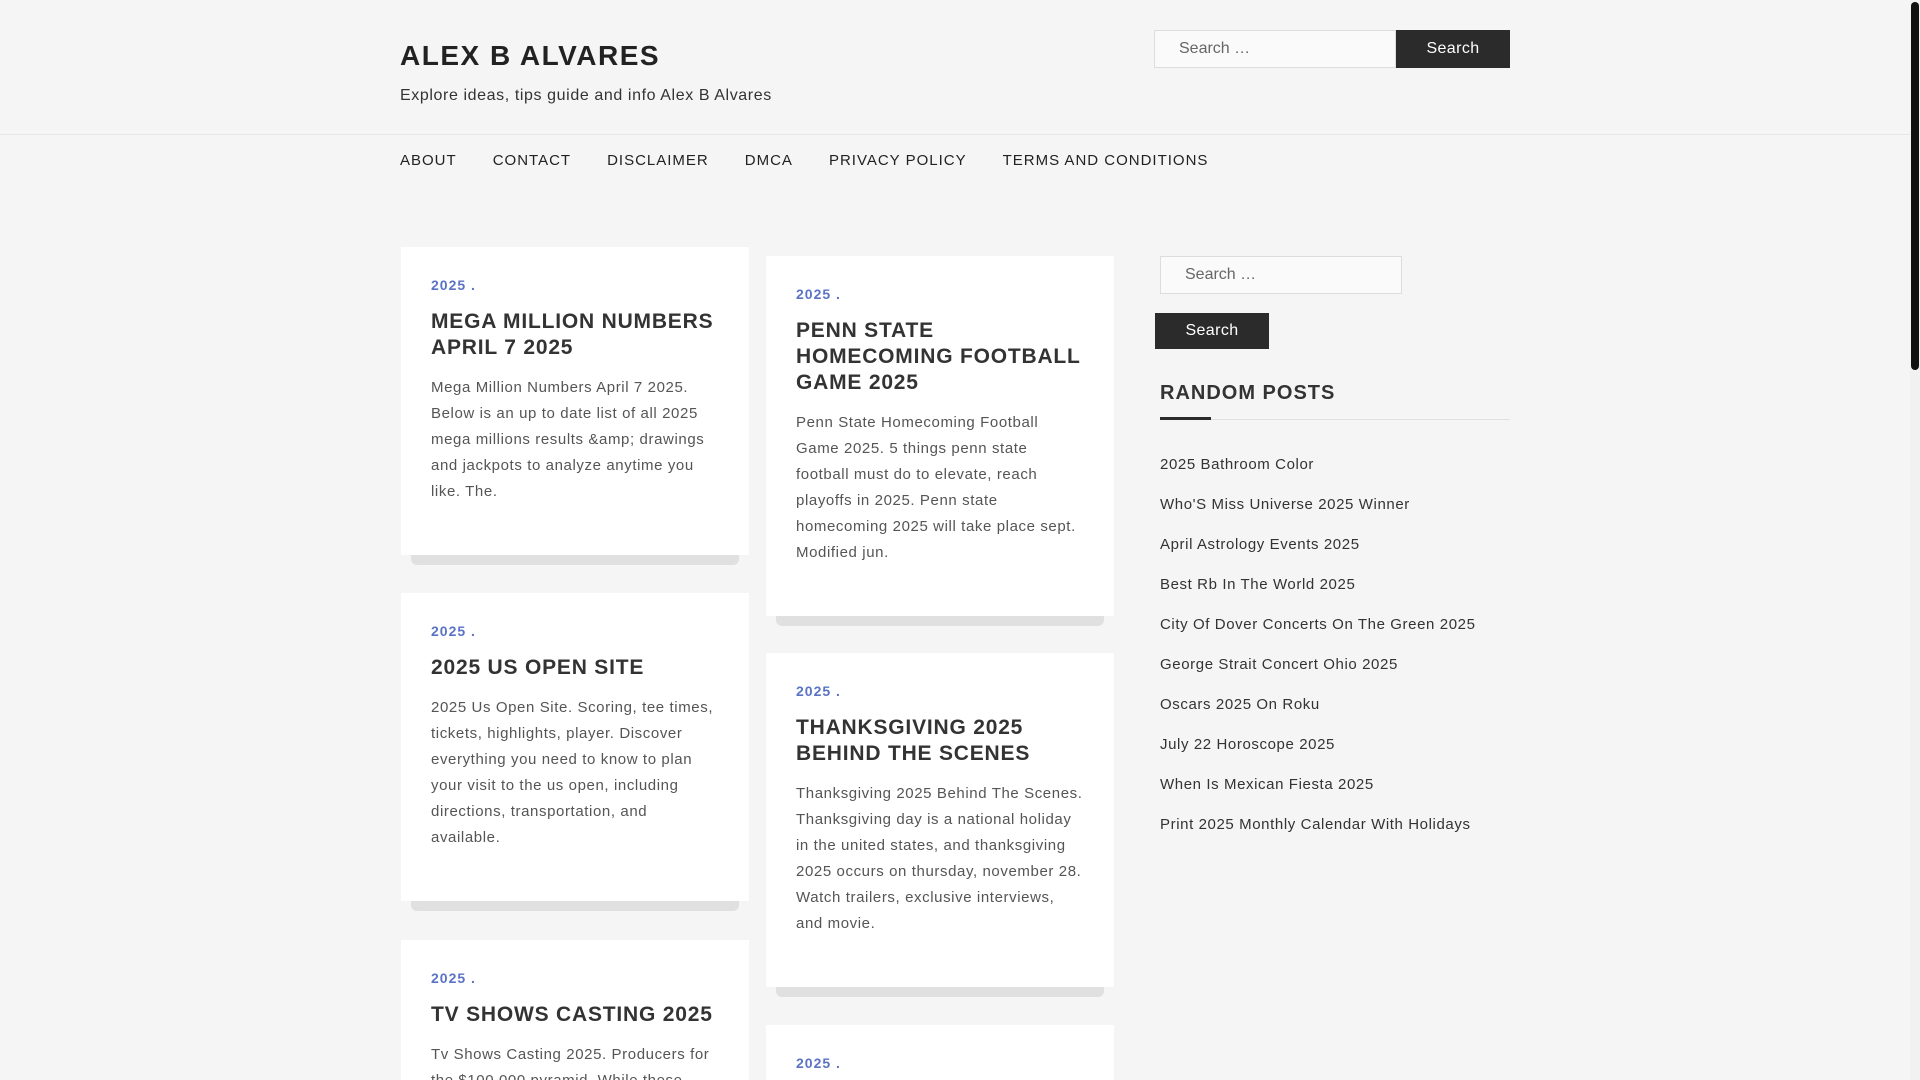 The height and width of the screenshot is (1080, 1920). What do you see at coordinates (1318, 636) in the screenshot?
I see `random-post-link: City Of Dover Concerts On The Green 2025` at bounding box center [1318, 636].